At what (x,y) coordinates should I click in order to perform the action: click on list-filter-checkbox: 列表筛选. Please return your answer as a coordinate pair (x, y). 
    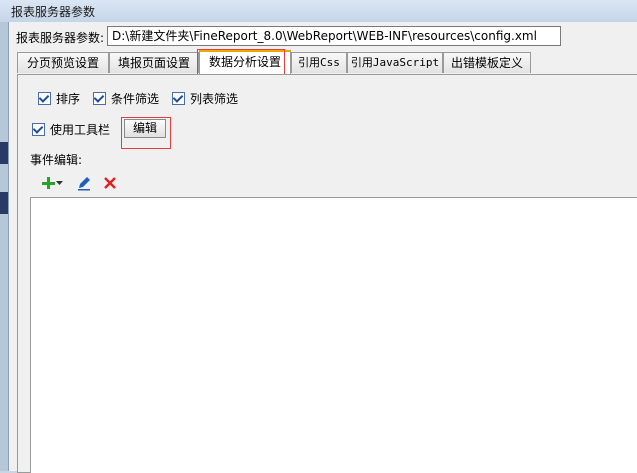
    Looking at the image, I should click on (205, 98).